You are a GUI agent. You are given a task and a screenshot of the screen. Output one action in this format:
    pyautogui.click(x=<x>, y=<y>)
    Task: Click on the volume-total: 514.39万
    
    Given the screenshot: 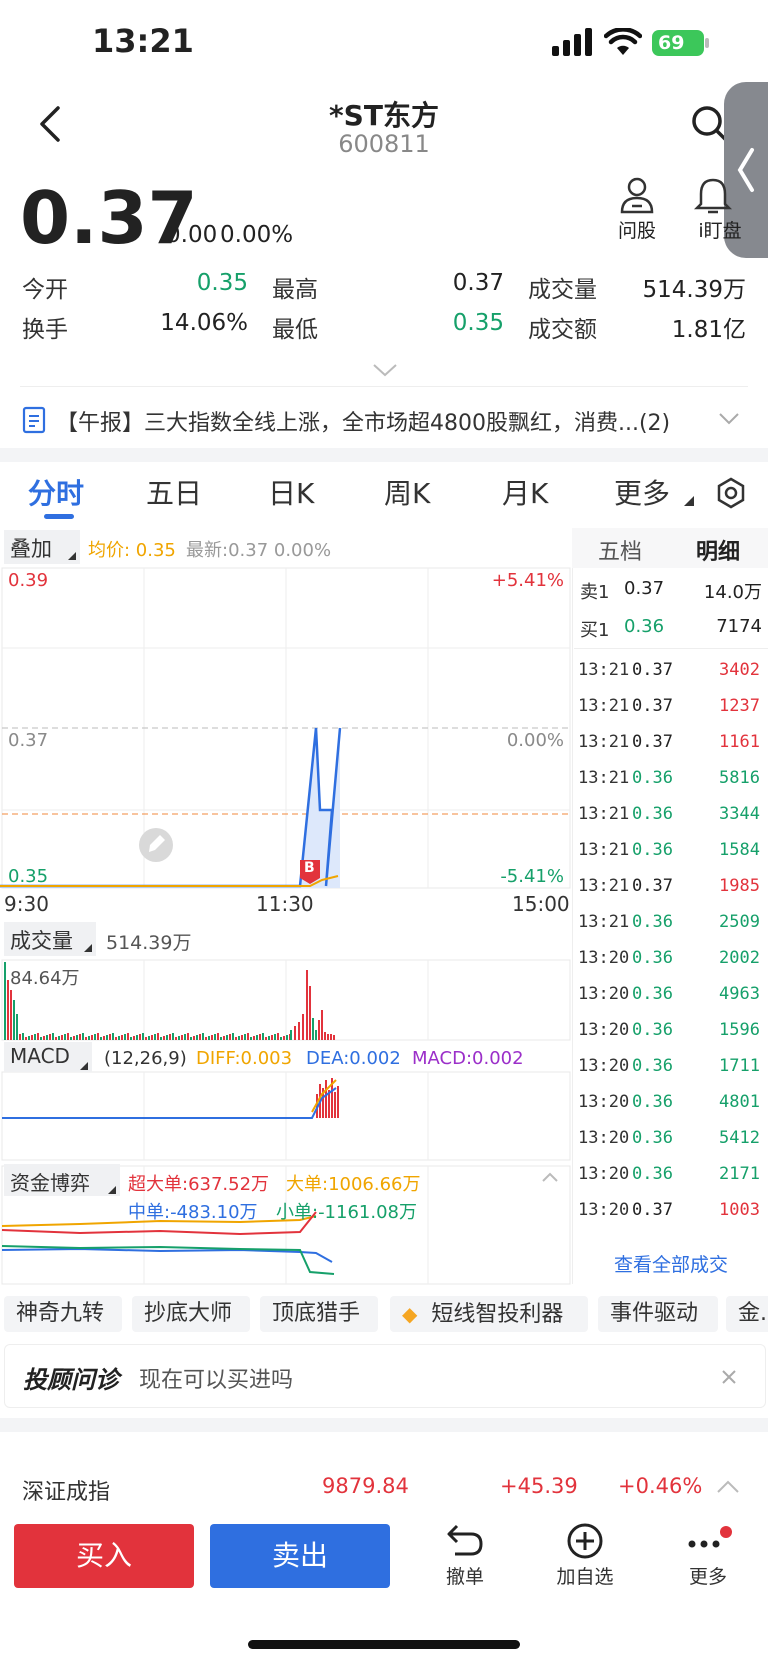 What is the action you would take?
    pyautogui.click(x=149, y=943)
    